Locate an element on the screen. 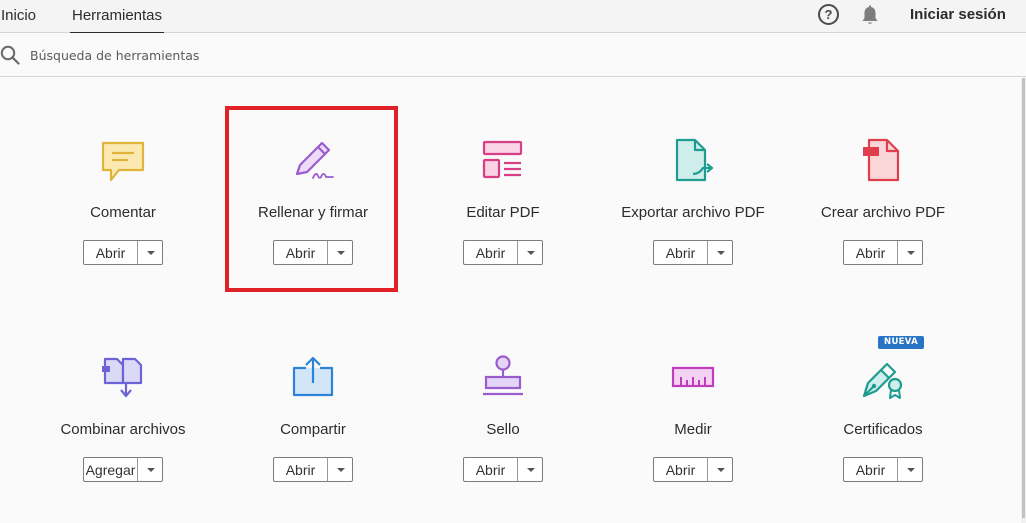  tool-name: Combinar archivos is located at coordinates (123, 429).